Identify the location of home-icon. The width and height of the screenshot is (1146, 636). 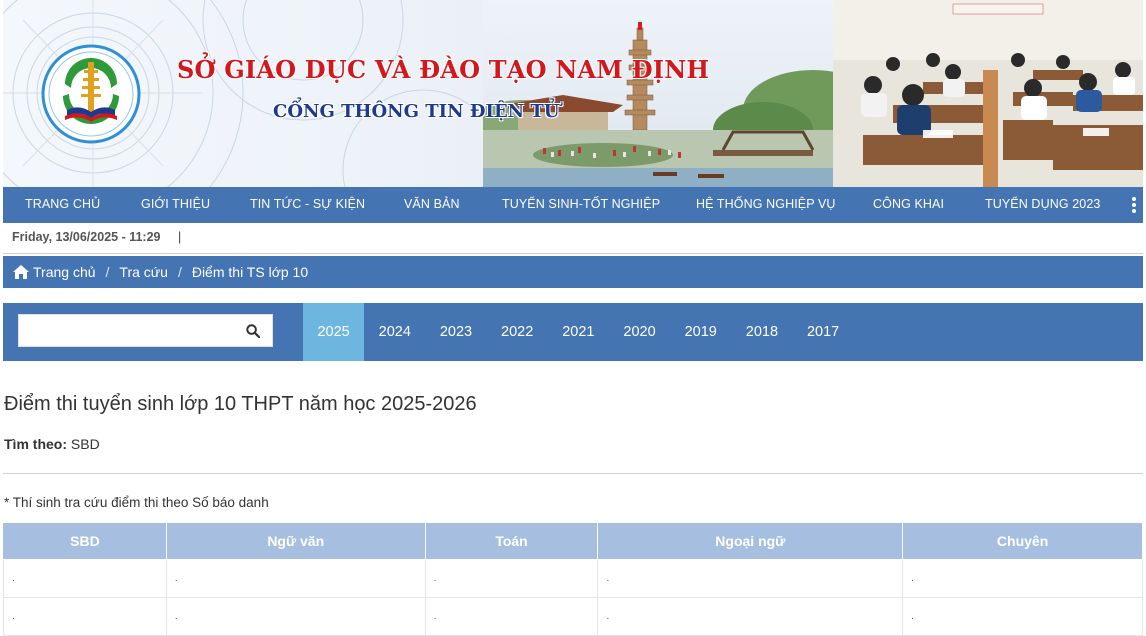
(21, 272).